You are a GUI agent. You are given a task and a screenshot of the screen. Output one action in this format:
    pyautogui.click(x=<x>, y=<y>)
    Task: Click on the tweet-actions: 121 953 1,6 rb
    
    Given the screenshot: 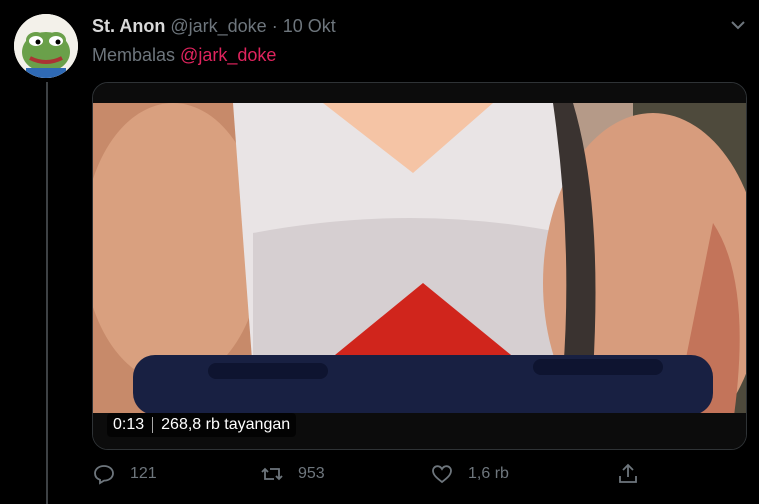 What is the action you would take?
    pyautogui.click(x=372, y=477)
    